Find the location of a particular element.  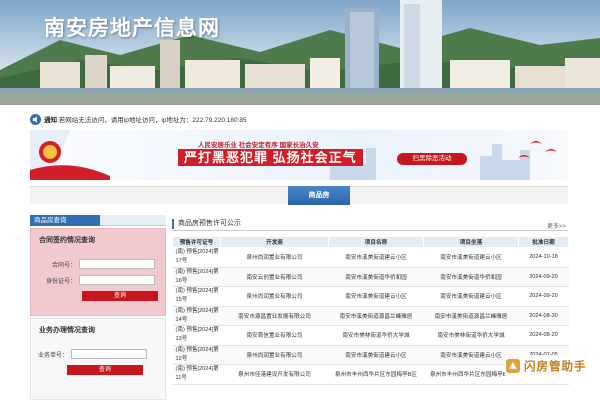

more-link: 更多>> is located at coordinates (556, 225).